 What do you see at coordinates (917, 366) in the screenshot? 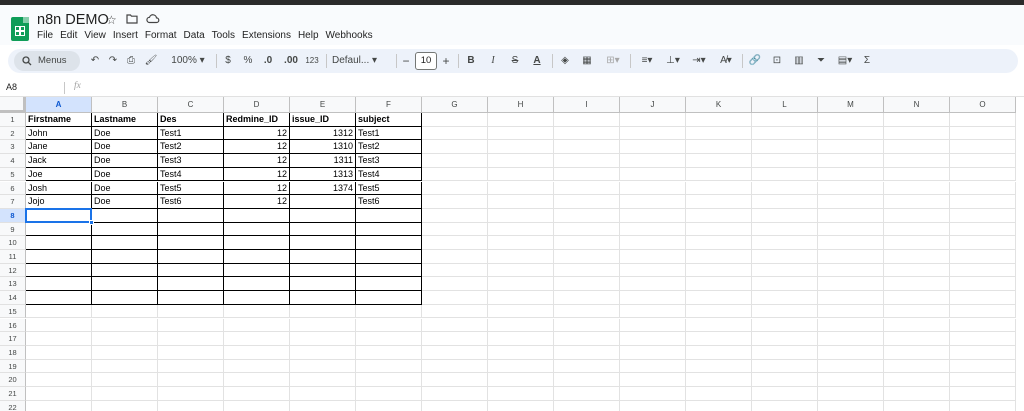
I see `cell-n19` at bounding box center [917, 366].